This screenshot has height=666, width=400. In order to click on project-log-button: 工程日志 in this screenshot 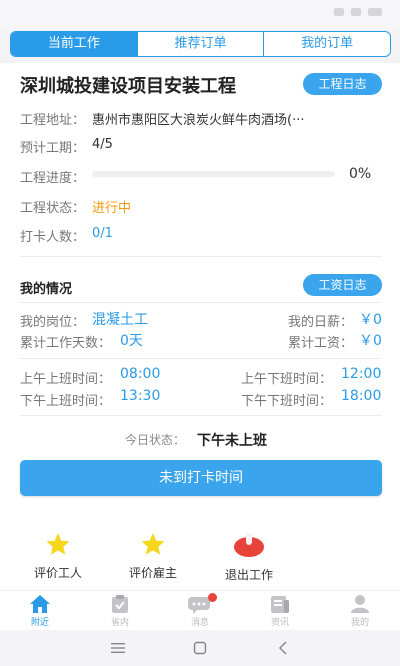, I will do `click(342, 84)`.